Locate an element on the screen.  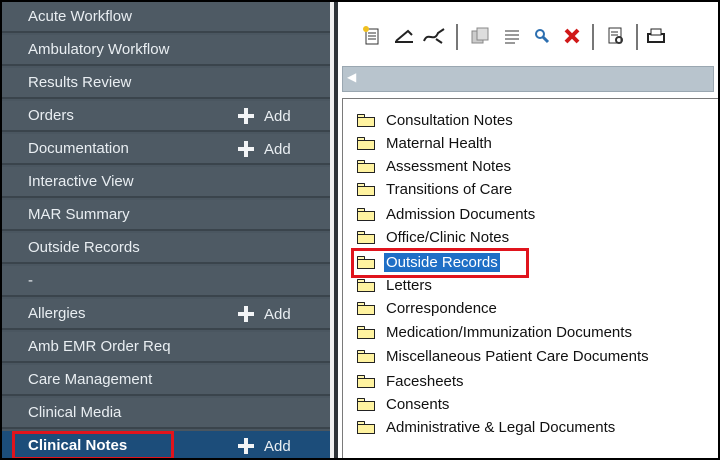
folder-label: Outside Records is located at coordinates (442, 262).